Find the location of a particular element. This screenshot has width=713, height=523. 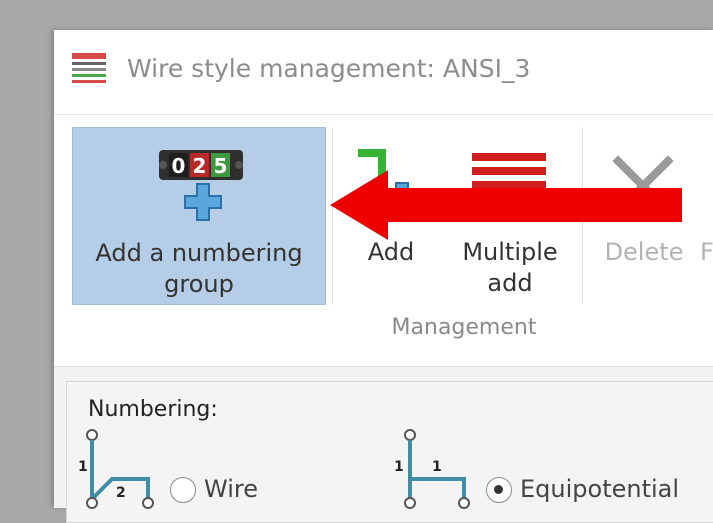

add-numbering-group-button: 0 2 5 Add a numbering group is located at coordinates (199, 216).